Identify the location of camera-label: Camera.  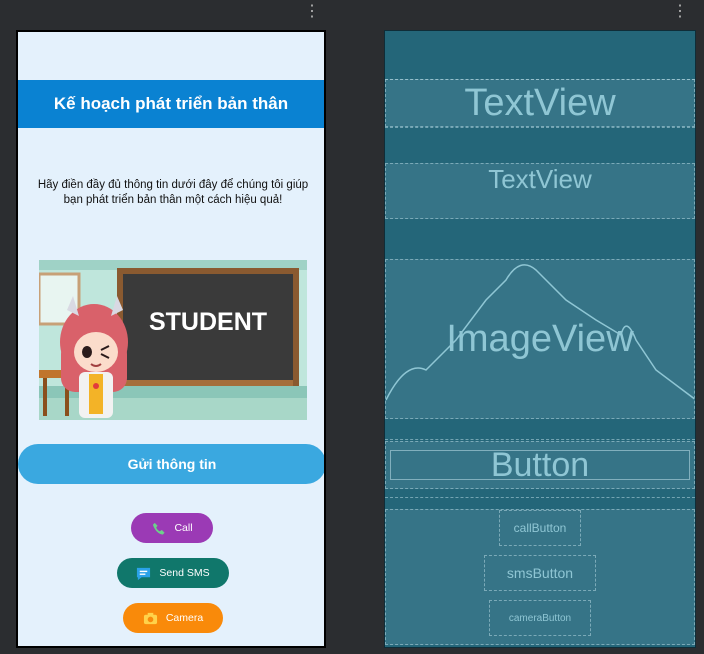
(184, 618).